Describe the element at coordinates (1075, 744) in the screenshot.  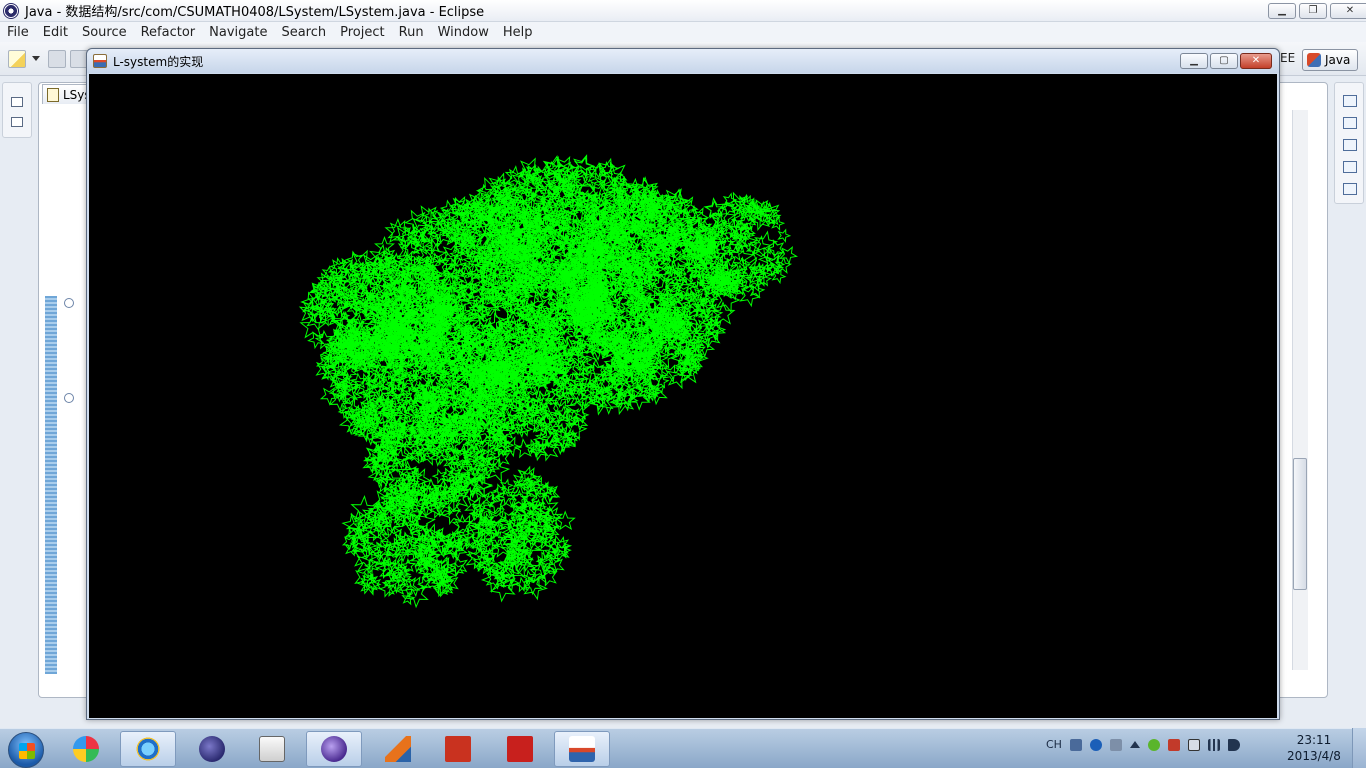
I see `keyboard-icon` at that location.